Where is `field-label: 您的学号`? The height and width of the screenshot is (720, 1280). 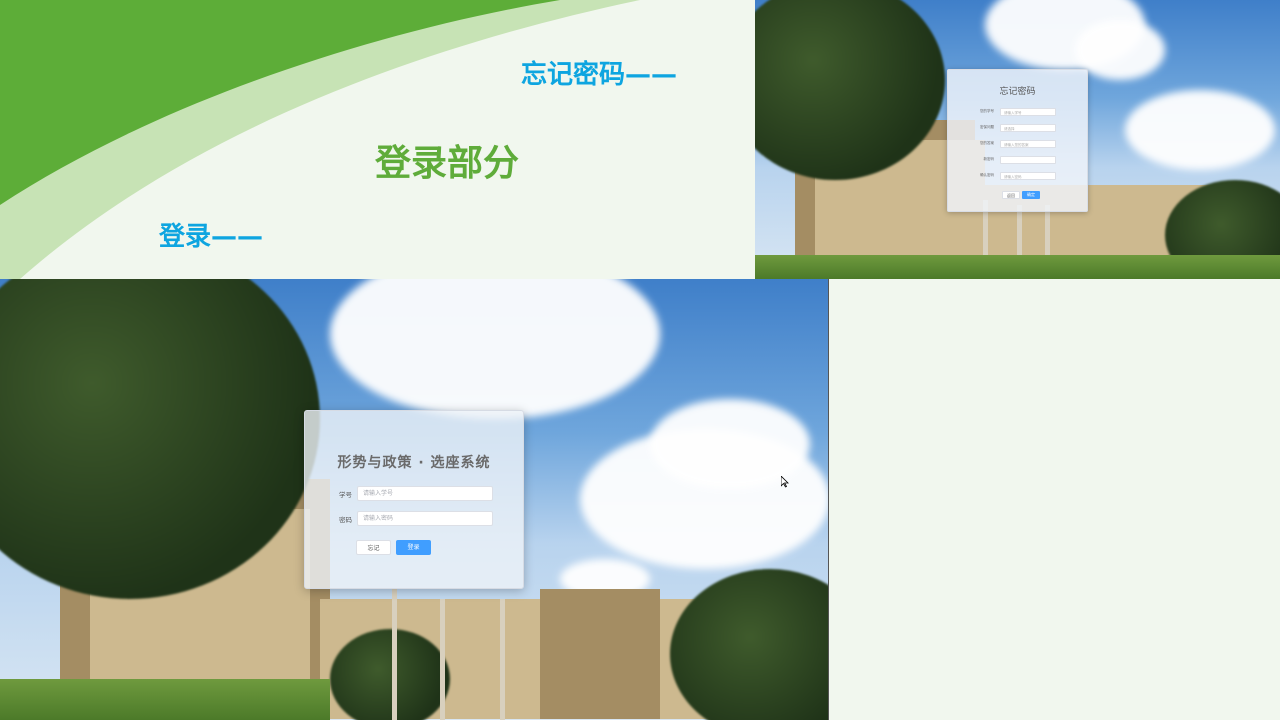 field-label: 您的学号 is located at coordinates (987, 111).